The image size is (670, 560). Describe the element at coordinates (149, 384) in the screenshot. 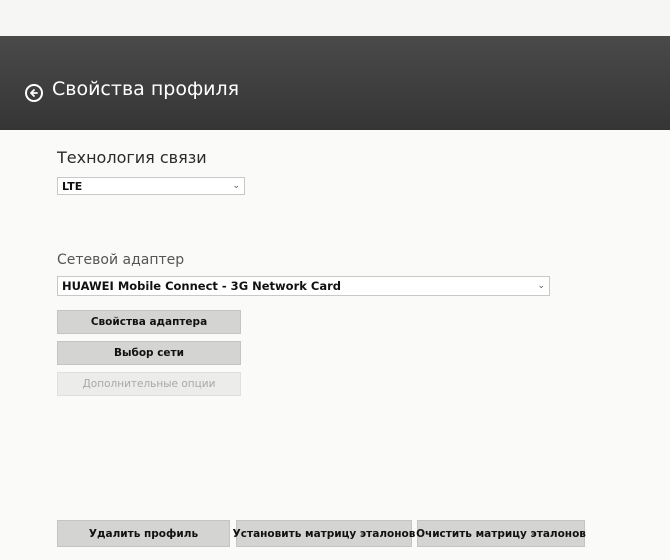

I see `extra-options-button: Дополнительные опции` at that location.